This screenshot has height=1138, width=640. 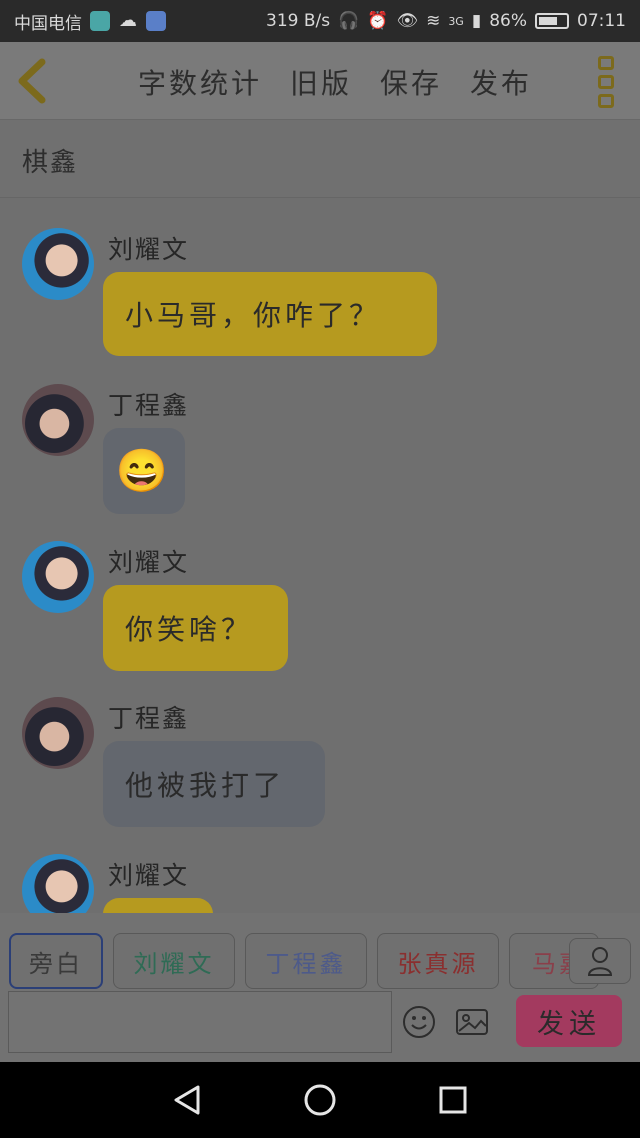 I want to click on circle-home-icon, so click(x=320, y=1100).